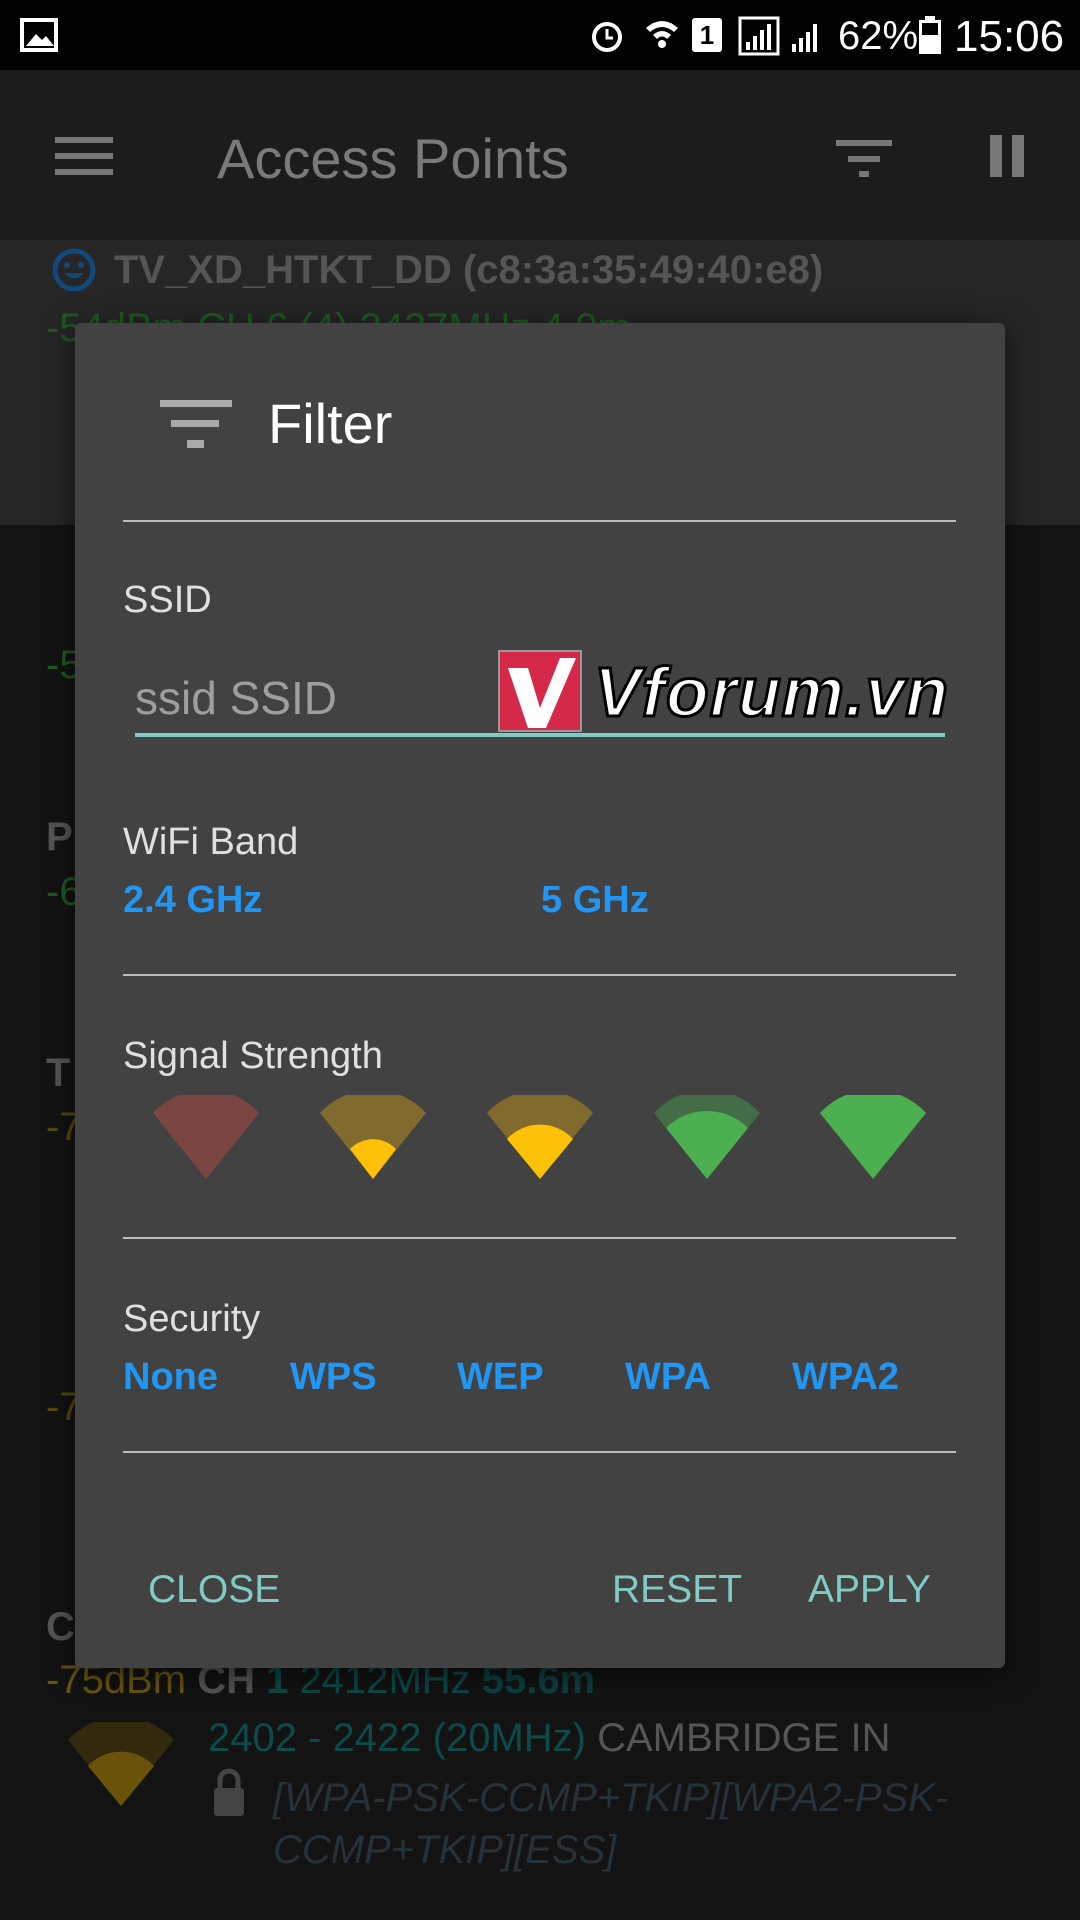 This screenshot has height=1920, width=1080. Describe the element at coordinates (595, 900) in the screenshot. I see `band-option-5ghz: 5 GHz` at that location.